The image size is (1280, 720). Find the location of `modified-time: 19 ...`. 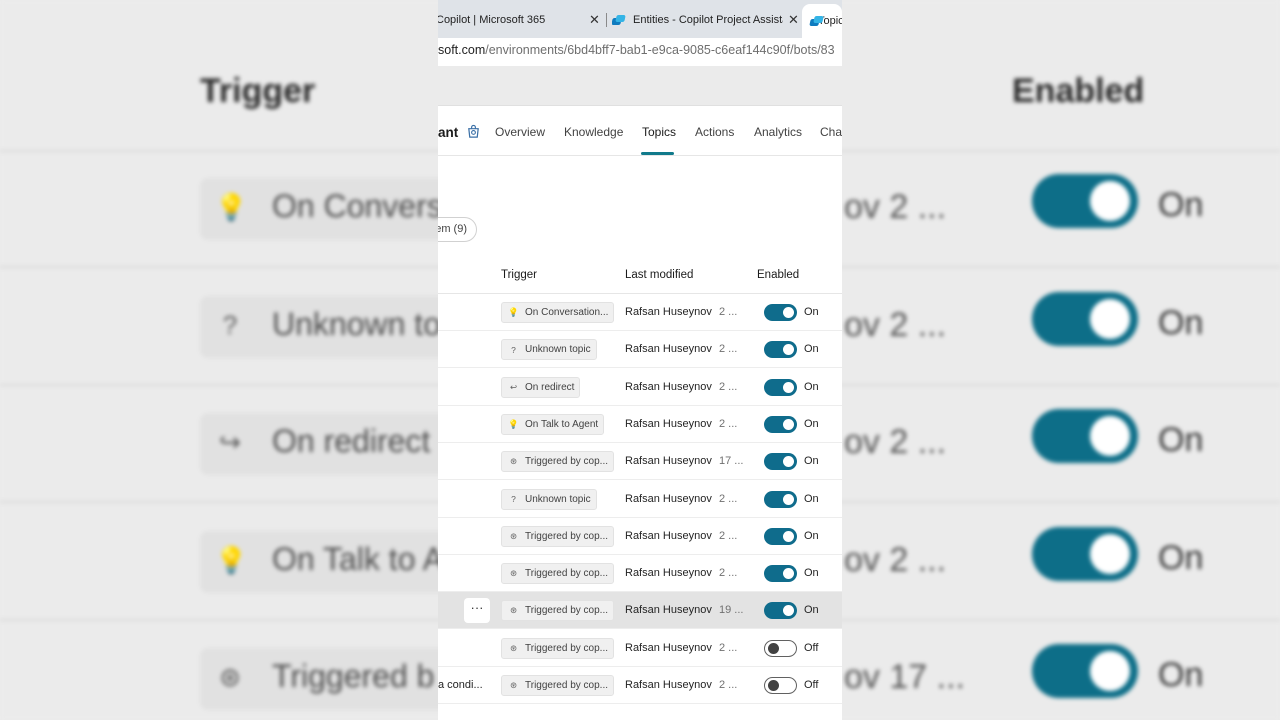

modified-time: 19 ... is located at coordinates (731, 610).